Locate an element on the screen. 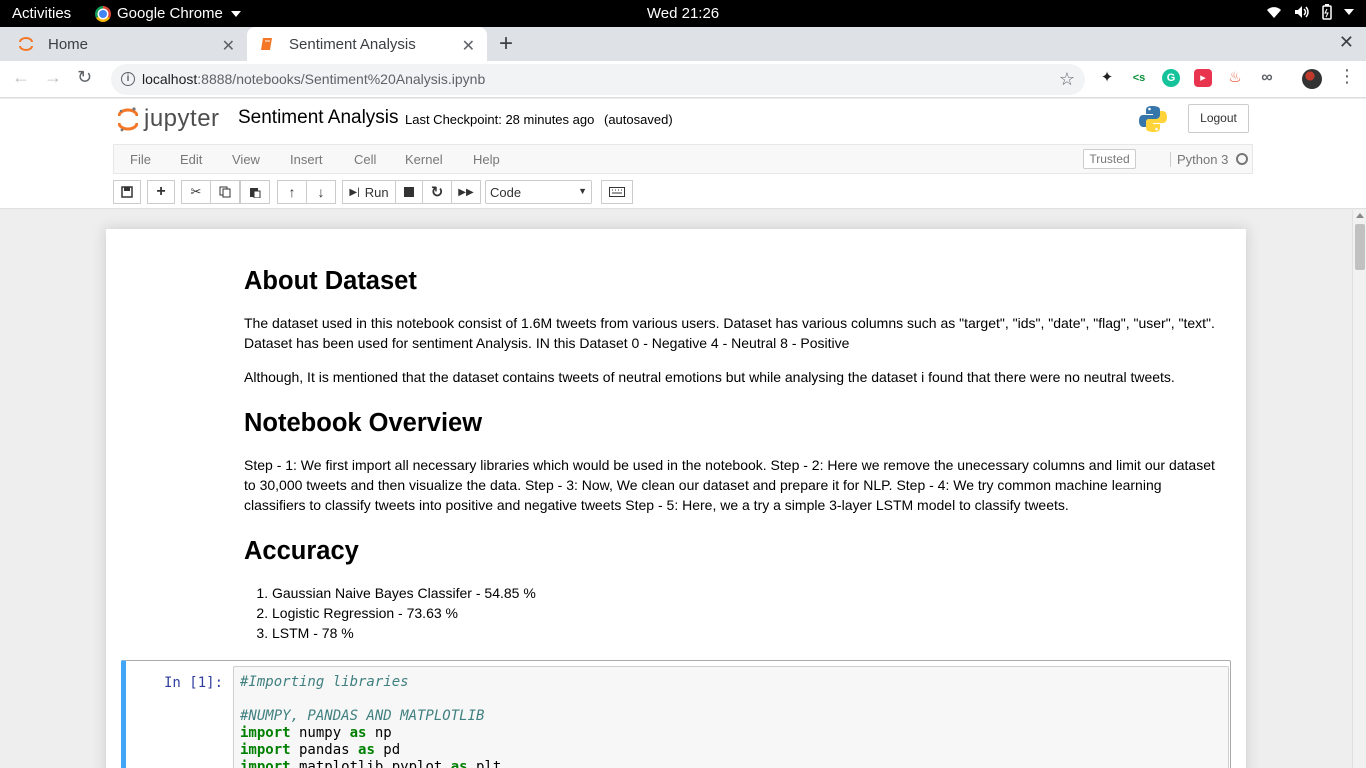 The height and width of the screenshot is (768, 1366). copy-button is located at coordinates (225, 192).